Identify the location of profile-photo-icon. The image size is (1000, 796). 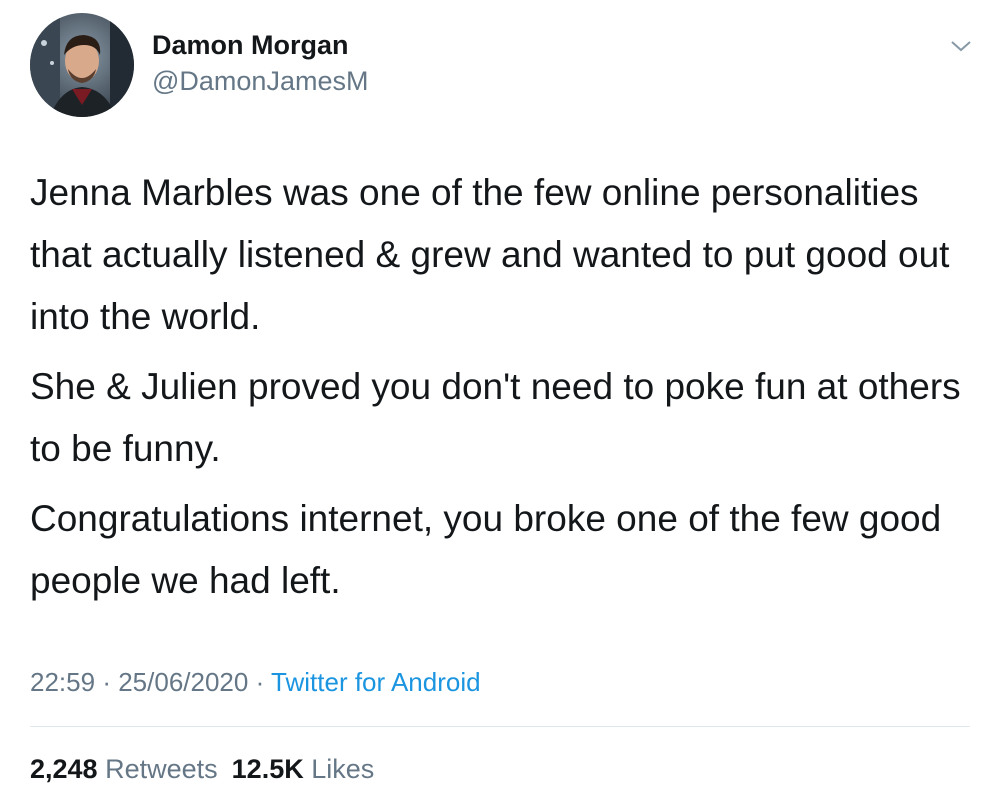
(82, 65).